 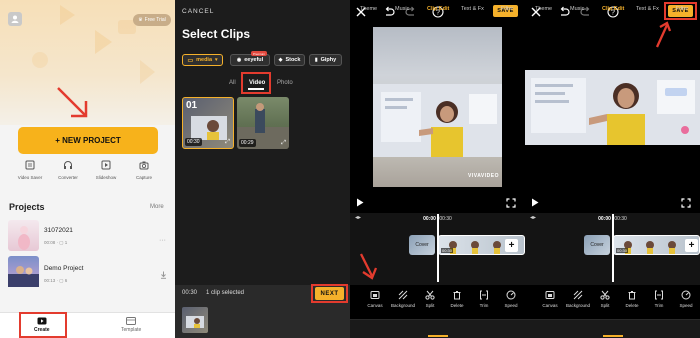 I want to click on annotation-box-next, so click(x=329, y=293).